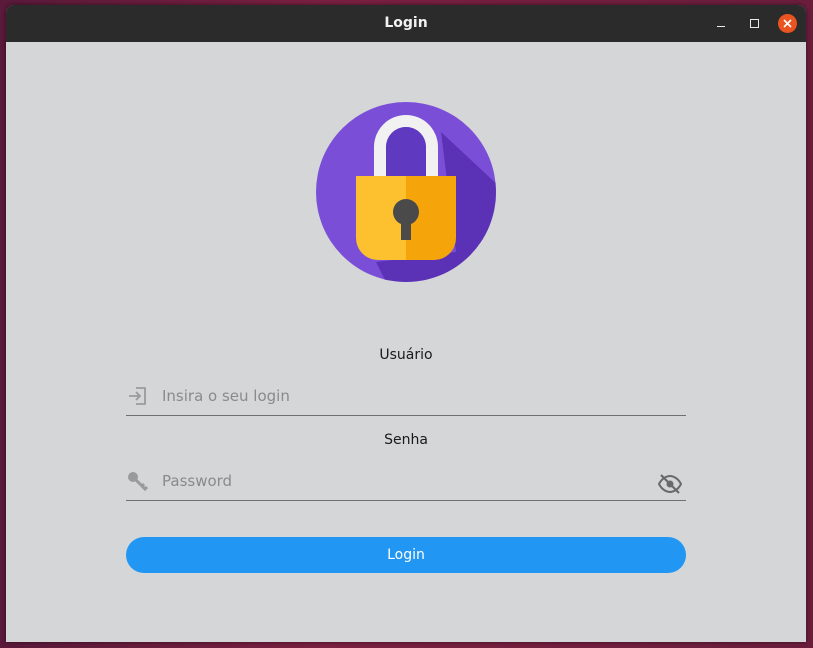 This screenshot has height=648, width=813. I want to click on close-icon, so click(787, 23).